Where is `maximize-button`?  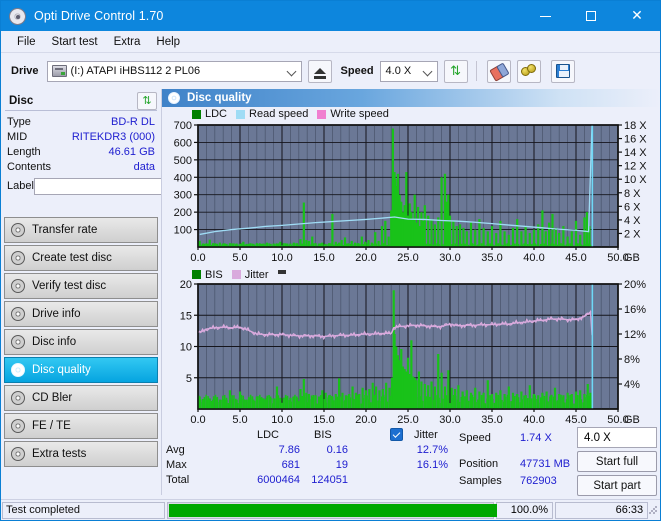
maximize-button is located at coordinates (591, 16).